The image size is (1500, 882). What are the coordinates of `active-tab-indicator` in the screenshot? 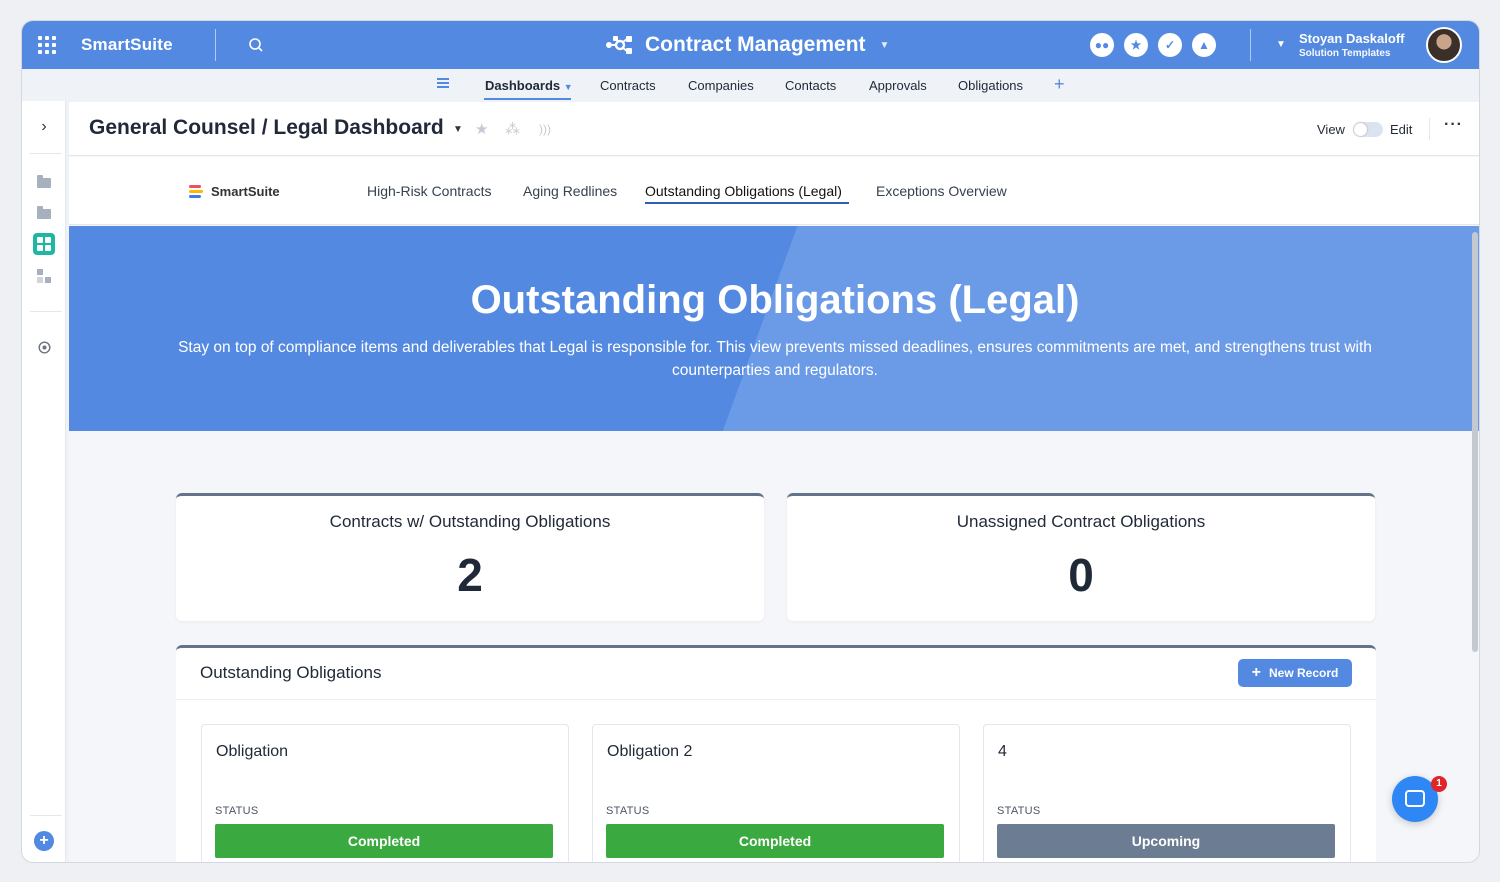 It's located at (747, 203).